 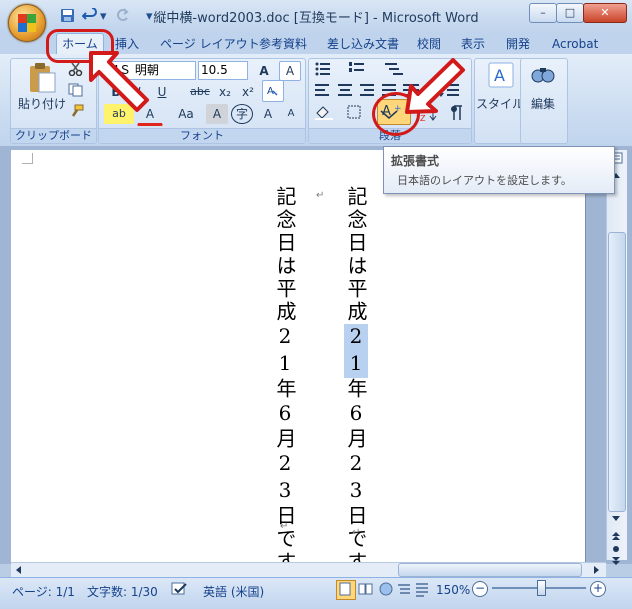 What do you see at coordinates (326, 113) in the screenshot?
I see `shading-icon` at bounding box center [326, 113].